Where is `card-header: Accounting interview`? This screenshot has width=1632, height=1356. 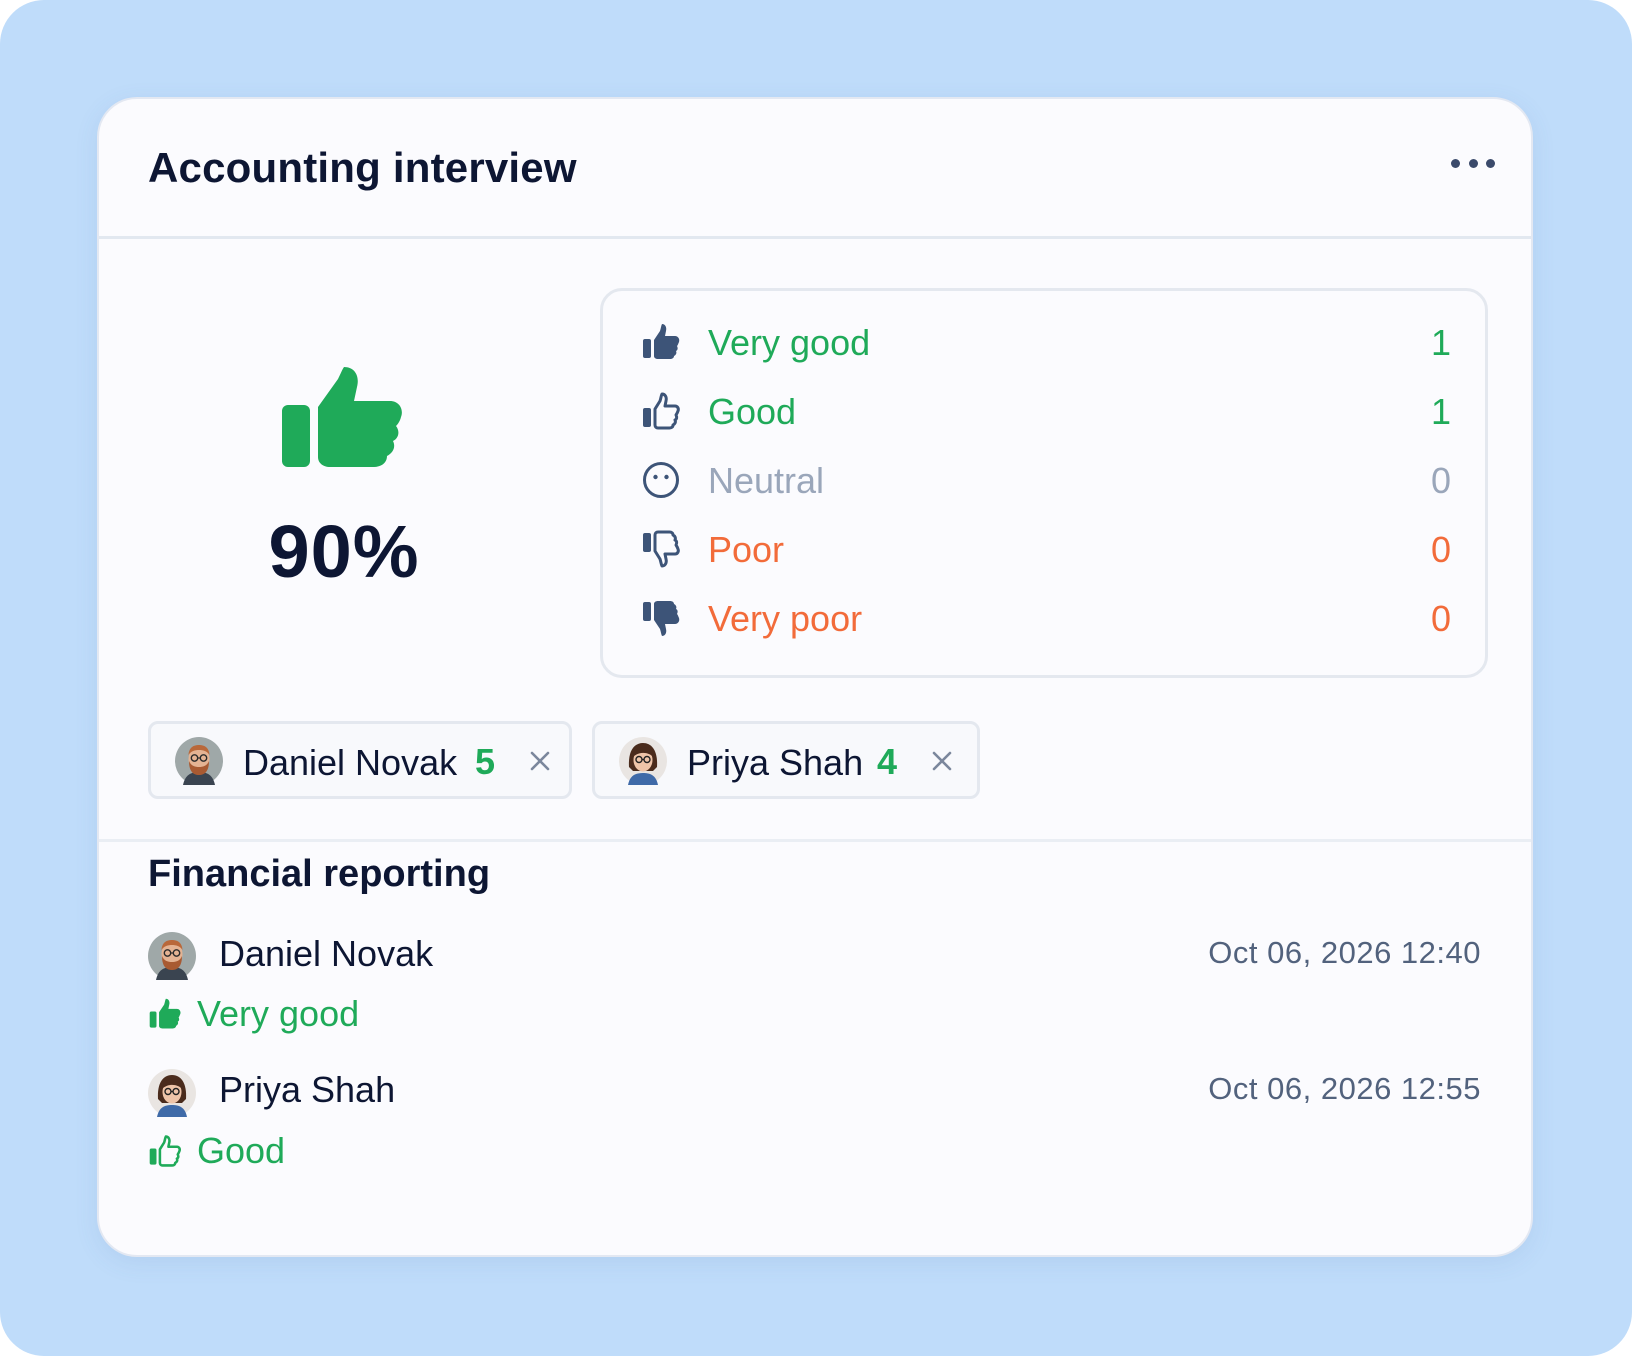
card-header: Accounting interview is located at coordinates (815, 169).